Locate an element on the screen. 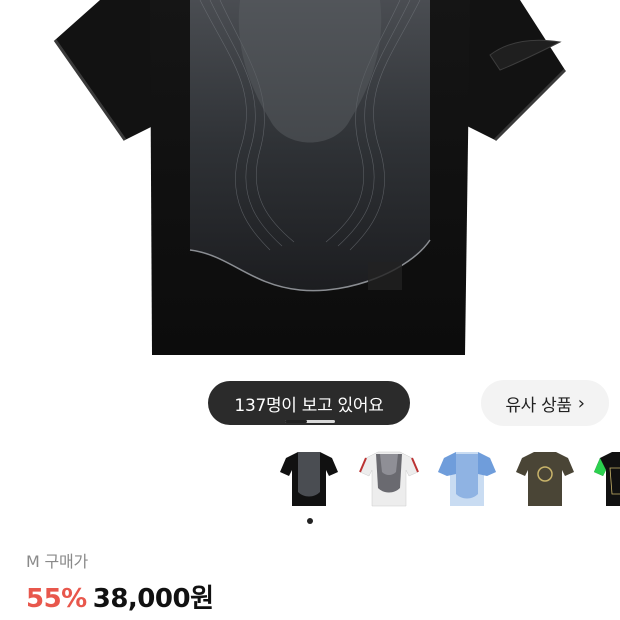 The image size is (620, 620). related-thumbnails is located at coordinates (447, 478).